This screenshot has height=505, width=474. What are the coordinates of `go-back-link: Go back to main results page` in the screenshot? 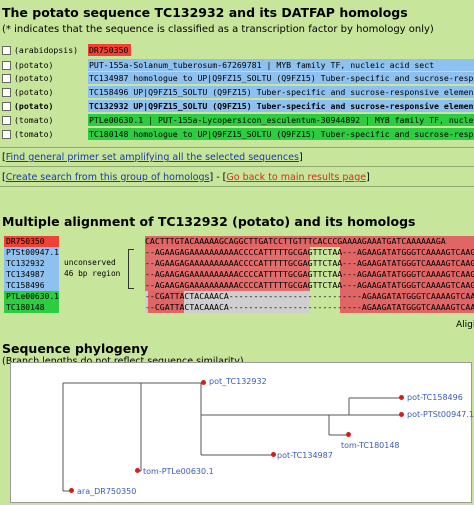 It's located at (296, 177).